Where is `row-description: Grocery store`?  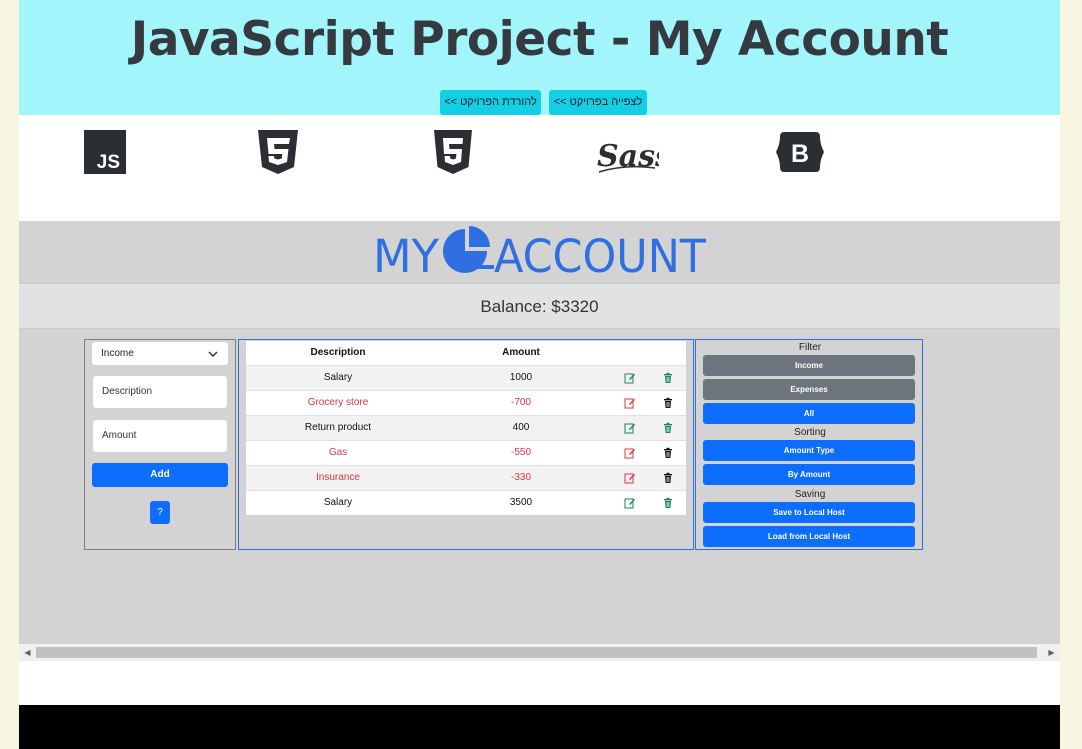
row-description: Grocery store is located at coordinates (338, 402).